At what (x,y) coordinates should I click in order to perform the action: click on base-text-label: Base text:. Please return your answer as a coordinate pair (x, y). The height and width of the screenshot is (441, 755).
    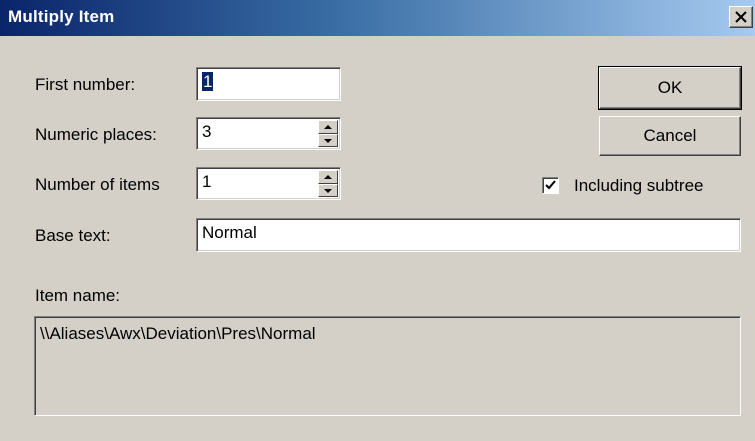
    Looking at the image, I should click on (73, 235).